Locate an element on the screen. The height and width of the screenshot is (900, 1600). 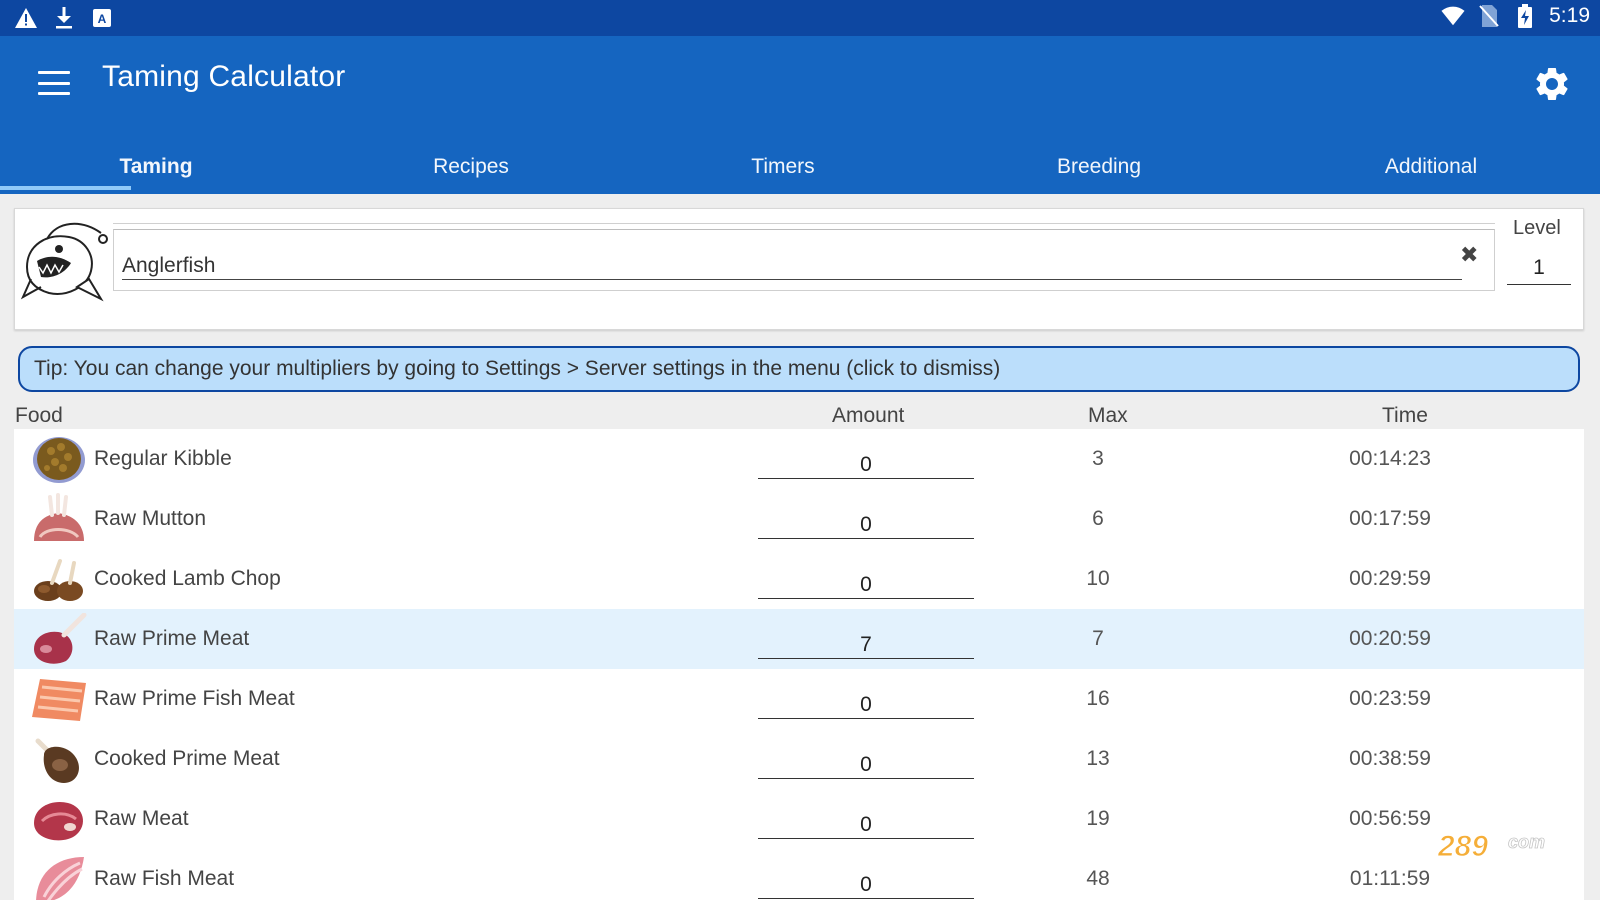
kibble-icon is located at coordinates (59, 459).